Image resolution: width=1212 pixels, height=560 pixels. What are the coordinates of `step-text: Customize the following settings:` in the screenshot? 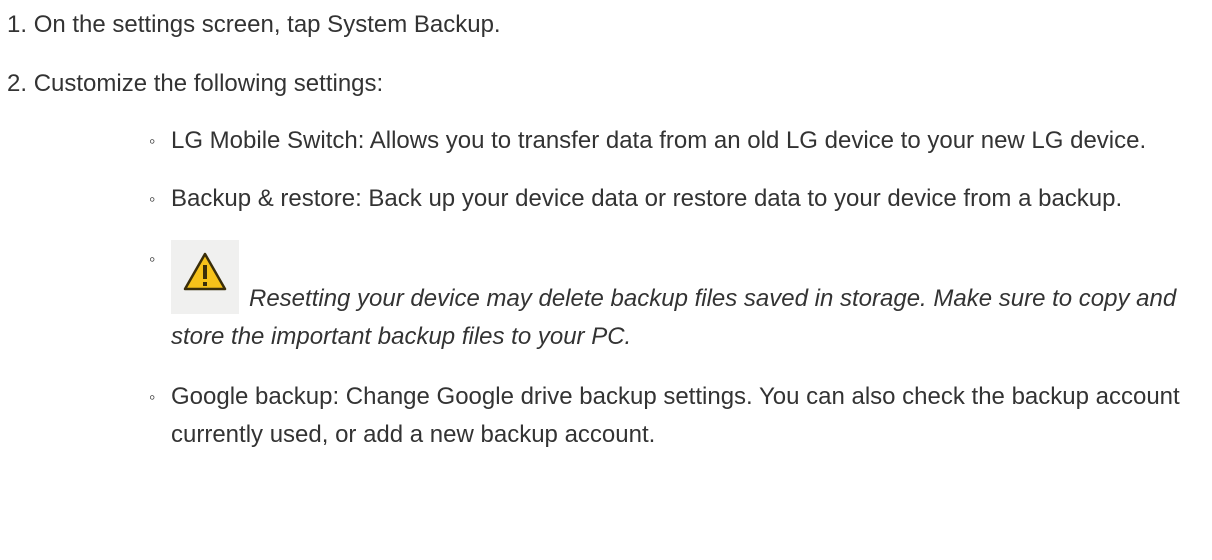 It's located at (208, 83).